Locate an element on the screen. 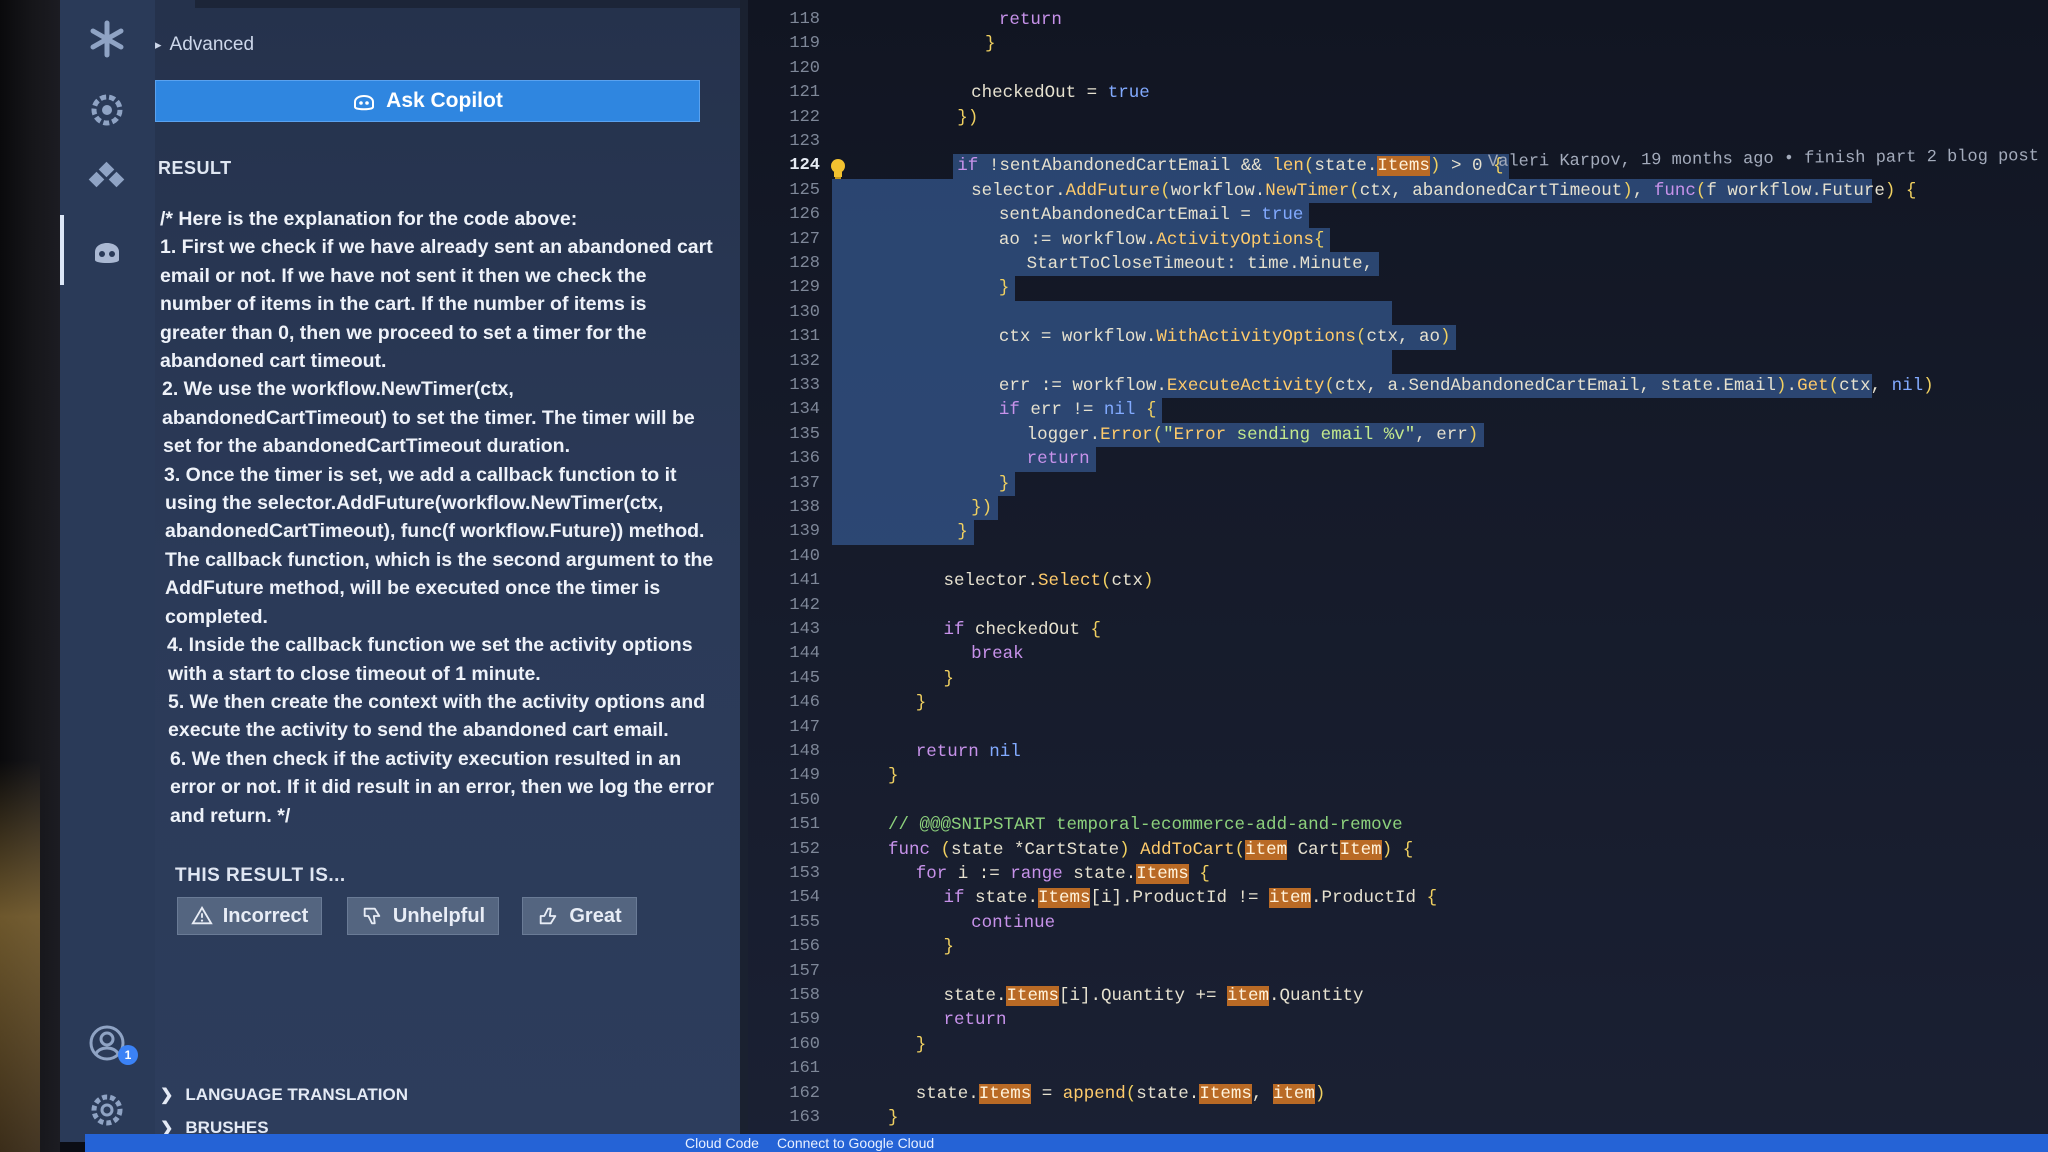  result-line: 2. We use the workflow.NewTimer(ctx, is located at coordinates (338, 389).